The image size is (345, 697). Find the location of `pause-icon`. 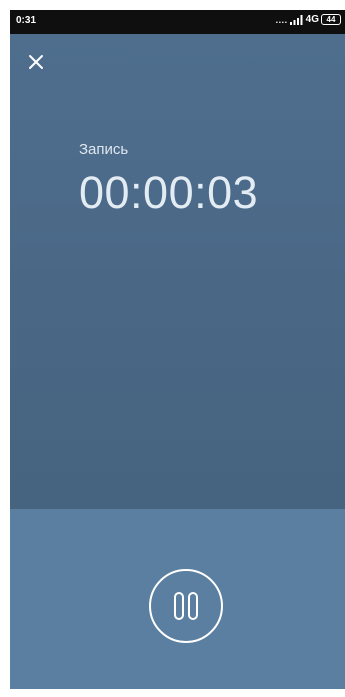

pause-icon is located at coordinates (186, 606).